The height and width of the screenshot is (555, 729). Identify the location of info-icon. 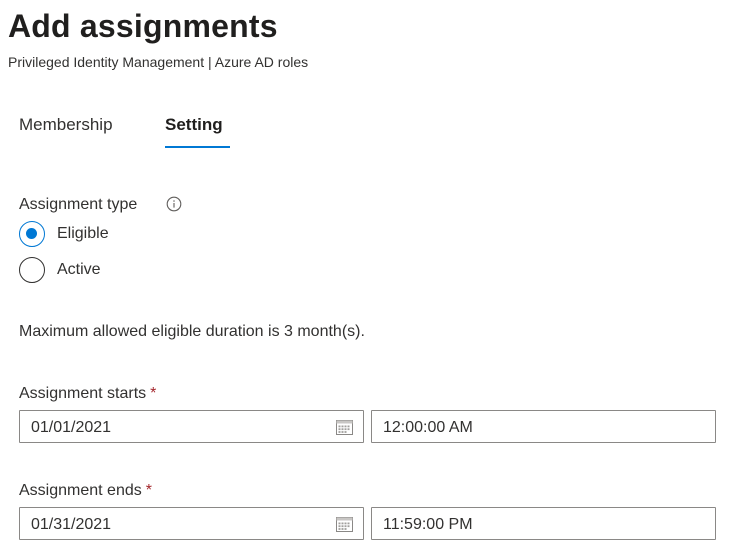
(174, 204).